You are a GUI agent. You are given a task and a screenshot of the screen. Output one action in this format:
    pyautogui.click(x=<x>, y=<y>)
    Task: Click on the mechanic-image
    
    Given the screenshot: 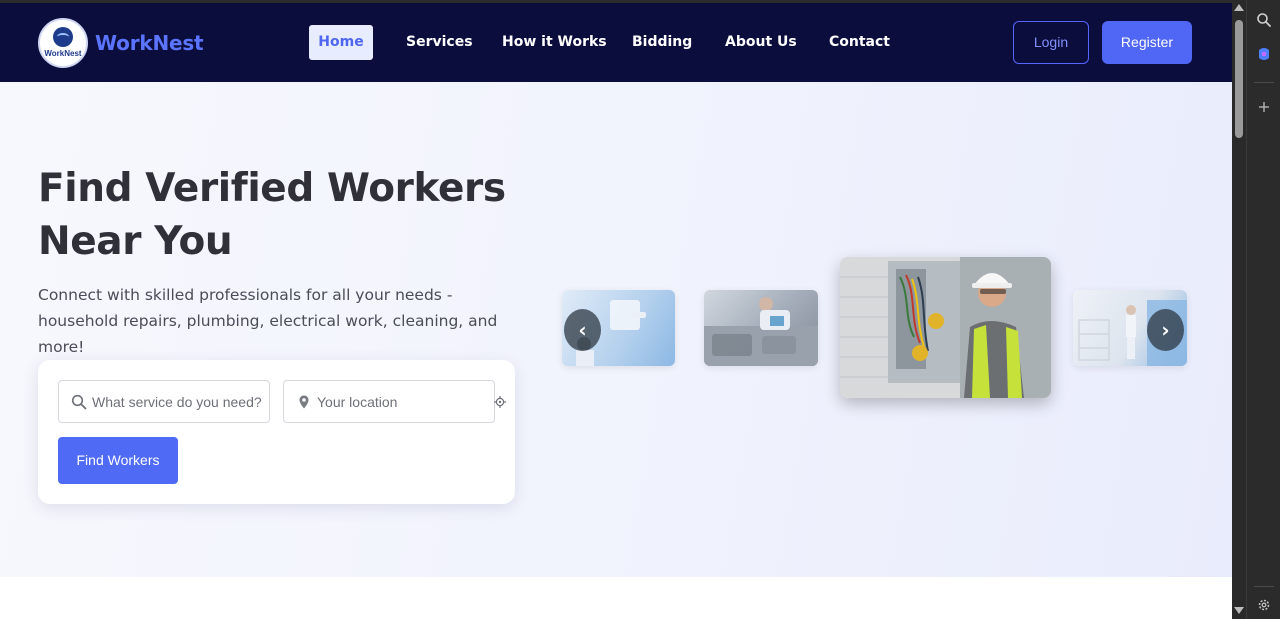 What is the action you would take?
    pyautogui.click(x=761, y=331)
    